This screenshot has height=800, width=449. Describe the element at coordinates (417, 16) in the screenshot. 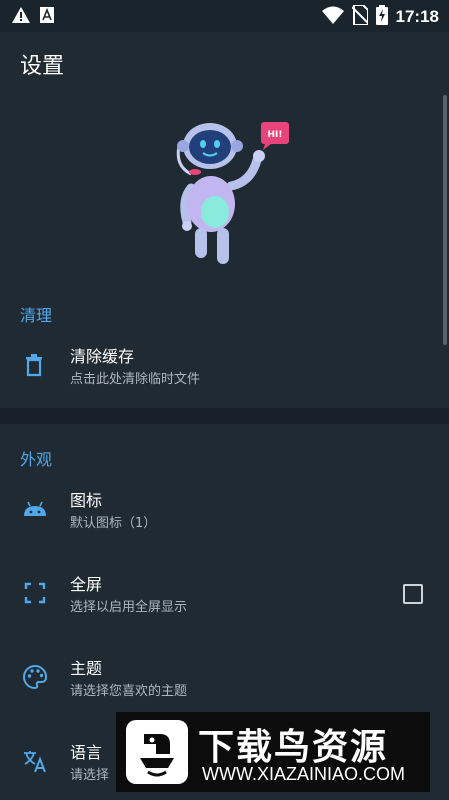

I see `clock-time: 17:18` at that location.